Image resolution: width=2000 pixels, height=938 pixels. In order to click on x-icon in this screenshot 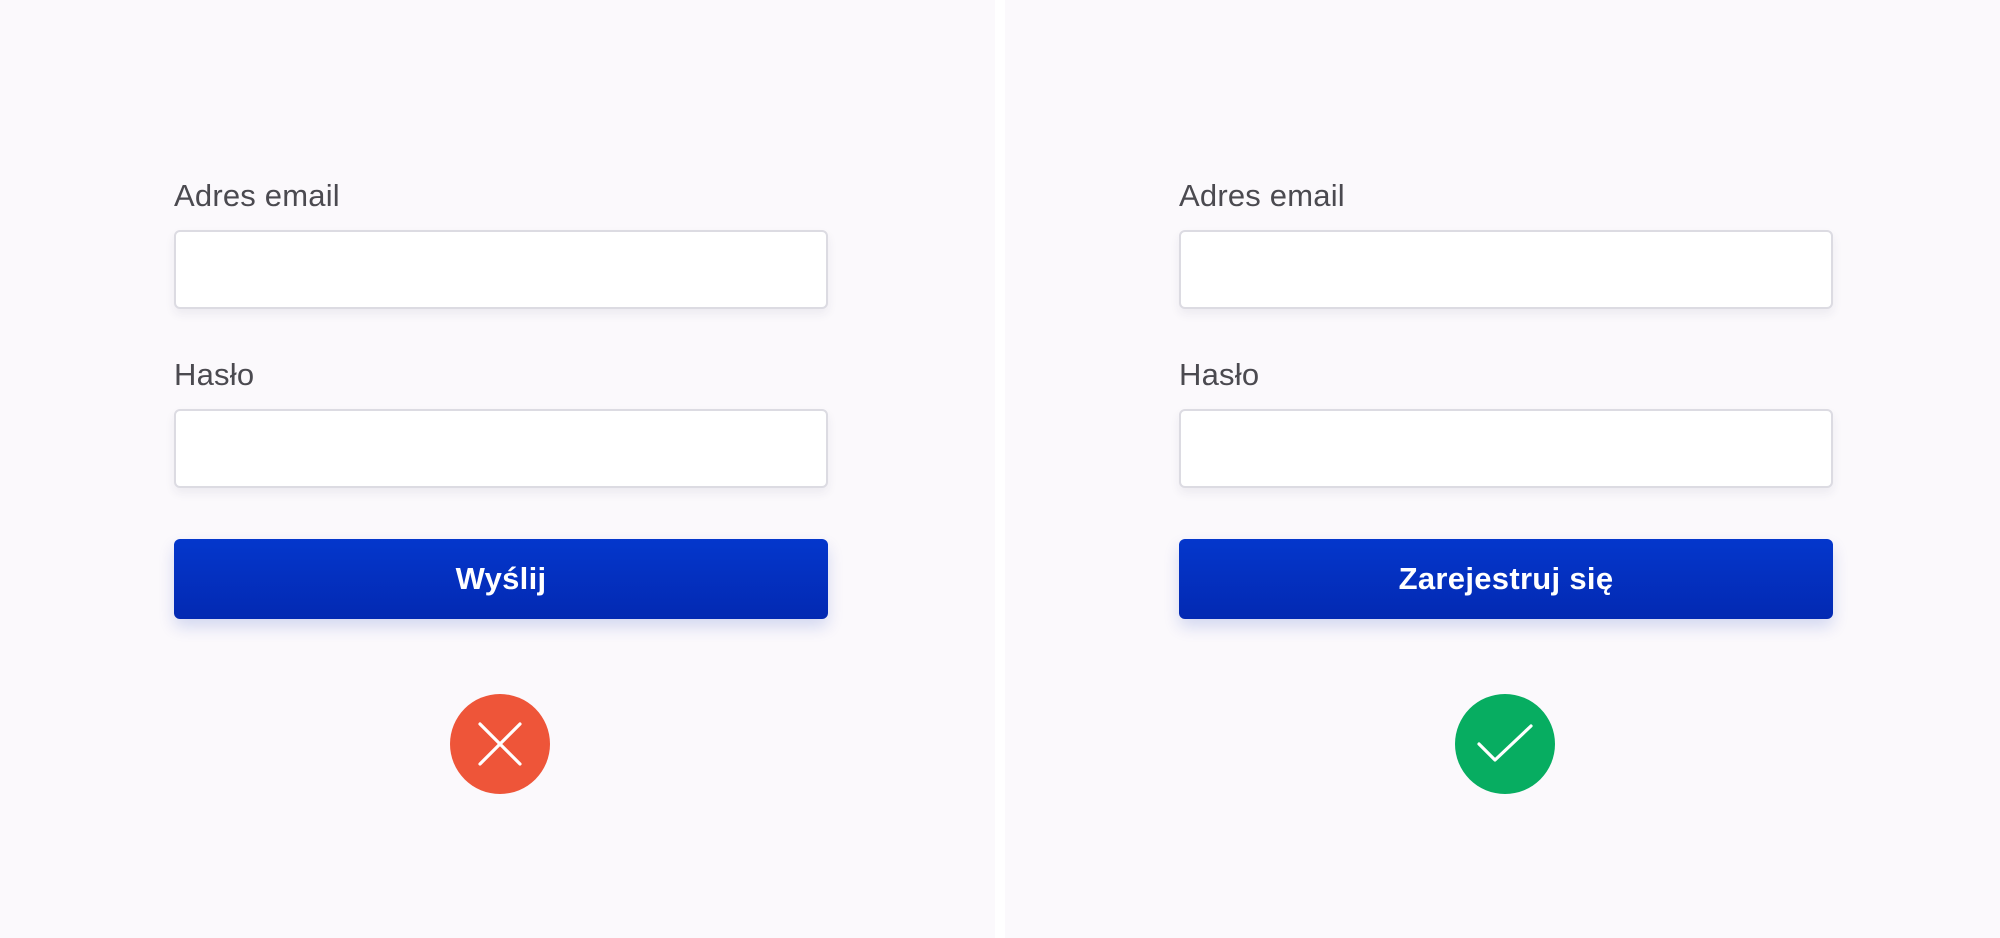, I will do `click(500, 744)`.